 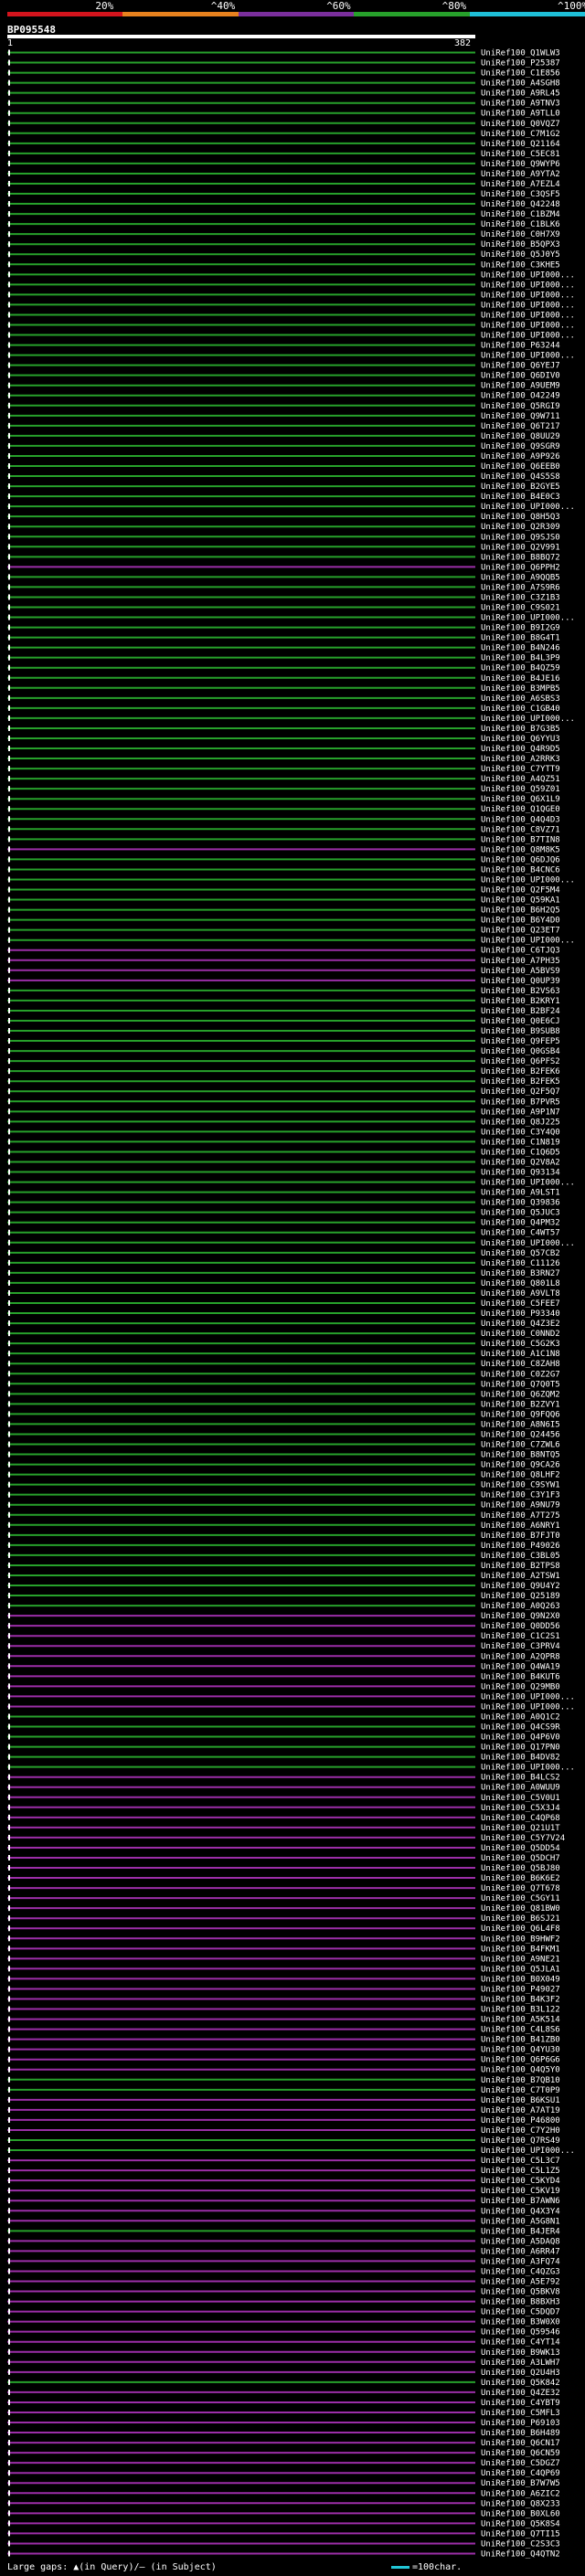 What do you see at coordinates (520, 2473) in the screenshot?
I see `hit-label: UniRef100_C4QP69` at bounding box center [520, 2473].